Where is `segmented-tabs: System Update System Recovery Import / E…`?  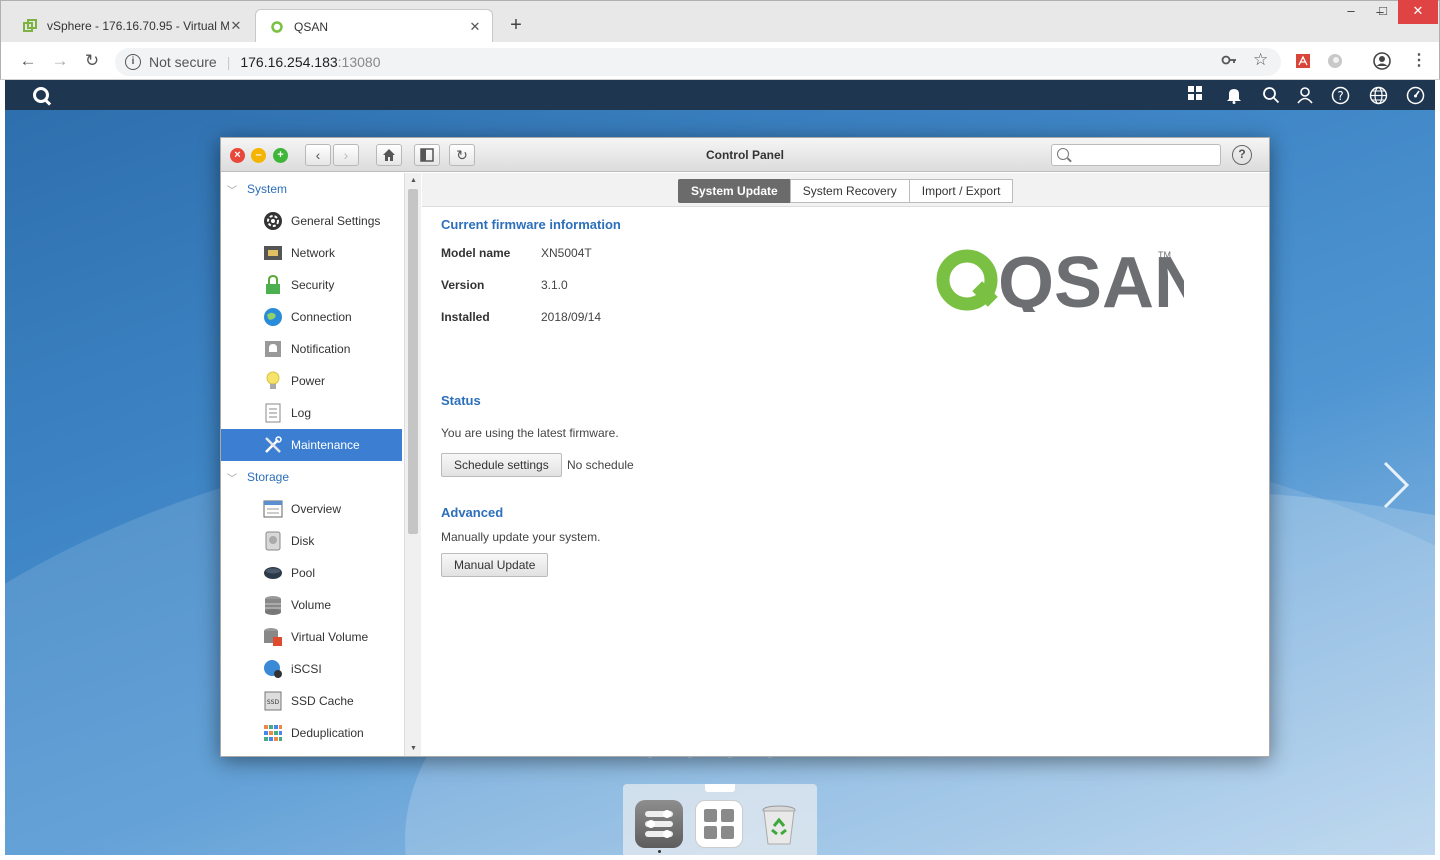
segmented-tabs: System Update System Recovery Import / E… is located at coordinates (846, 191).